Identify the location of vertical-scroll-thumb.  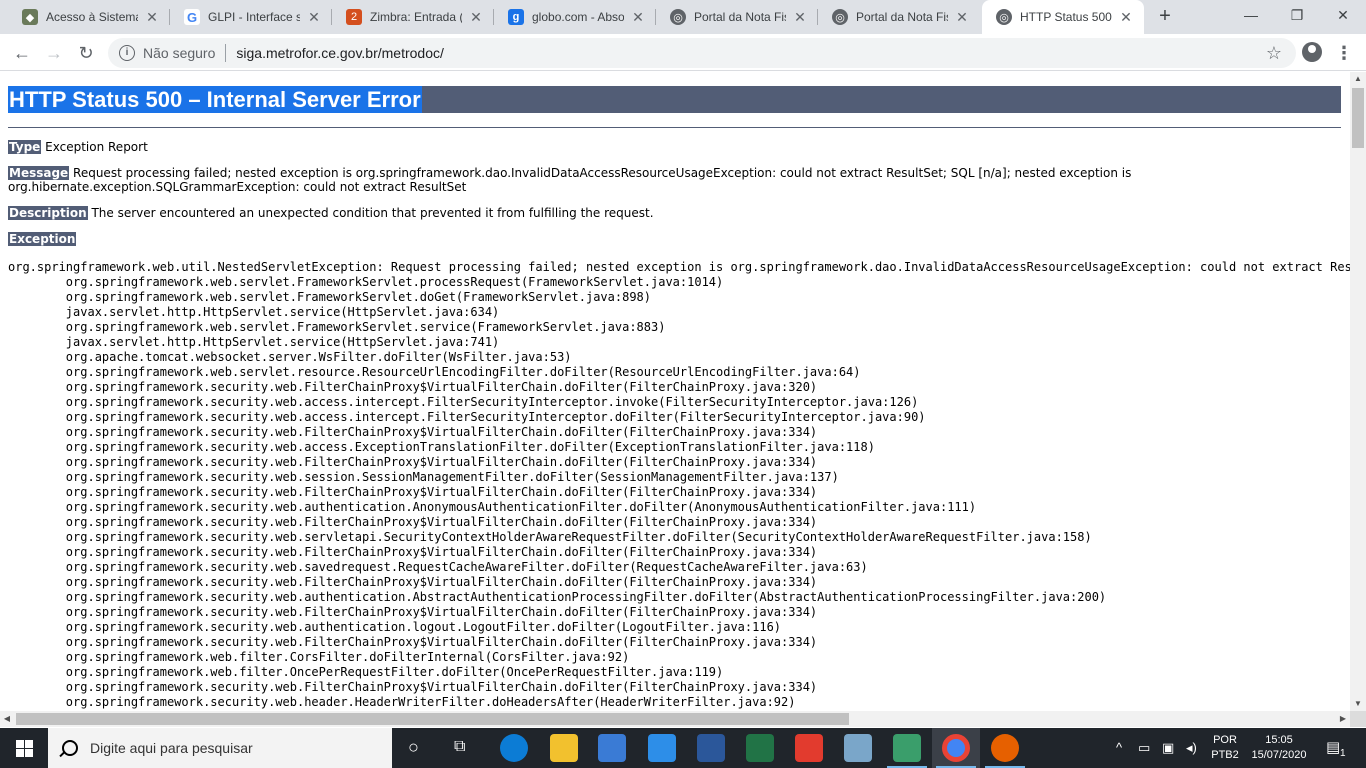
(1358, 118).